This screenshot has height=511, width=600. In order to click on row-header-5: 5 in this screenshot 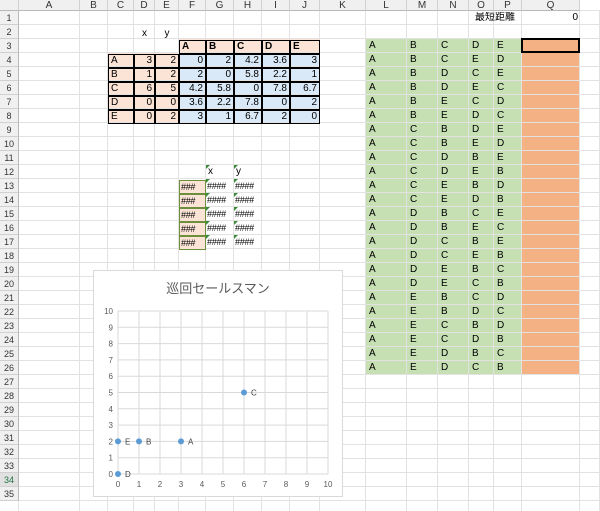, I will do `click(9, 74)`.